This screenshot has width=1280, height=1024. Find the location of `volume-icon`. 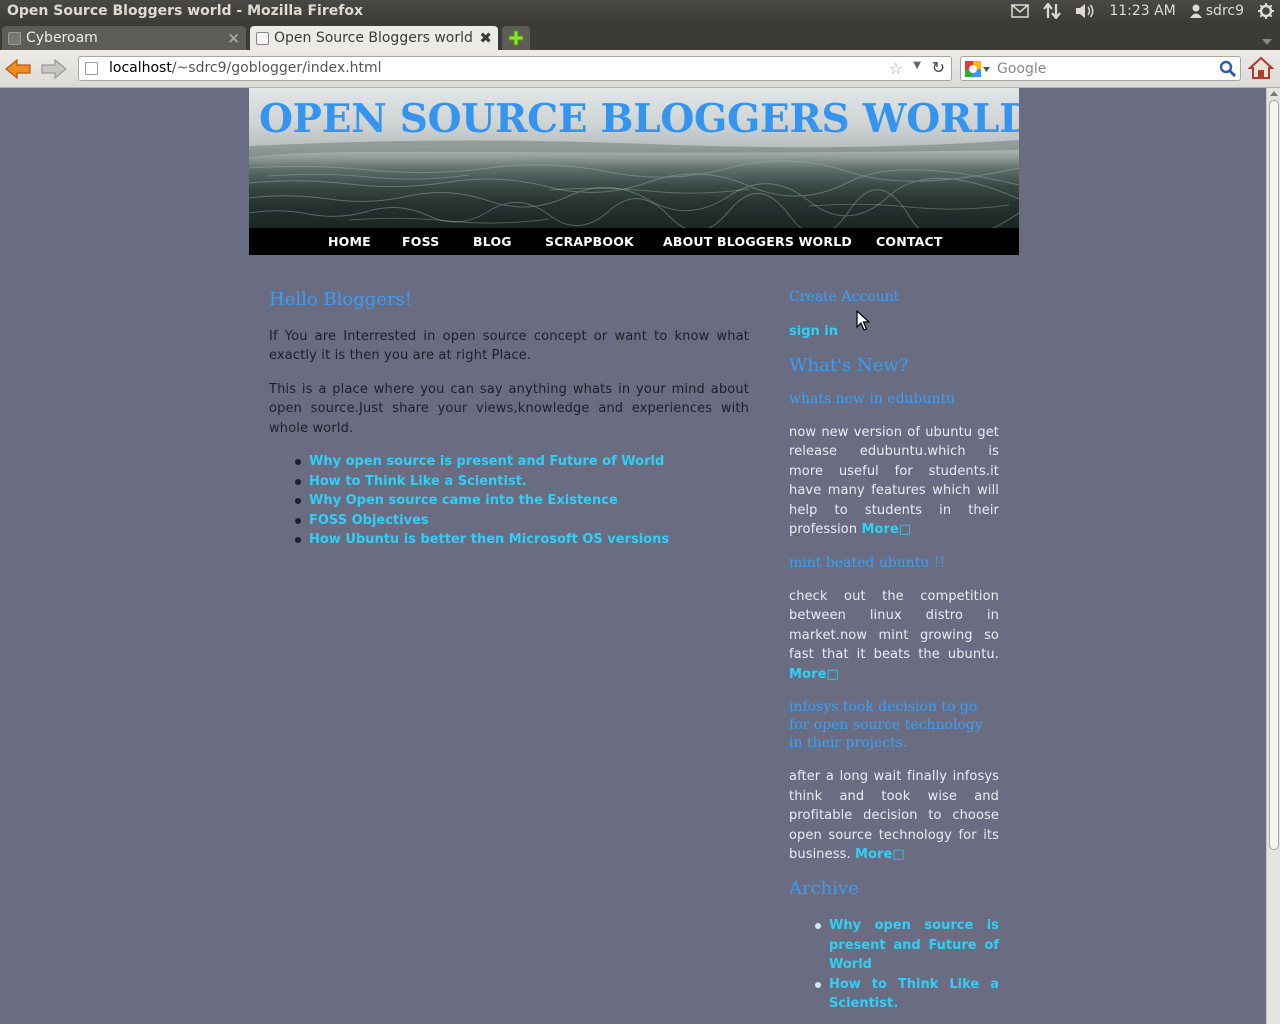

volume-icon is located at coordinates (1085, 11).